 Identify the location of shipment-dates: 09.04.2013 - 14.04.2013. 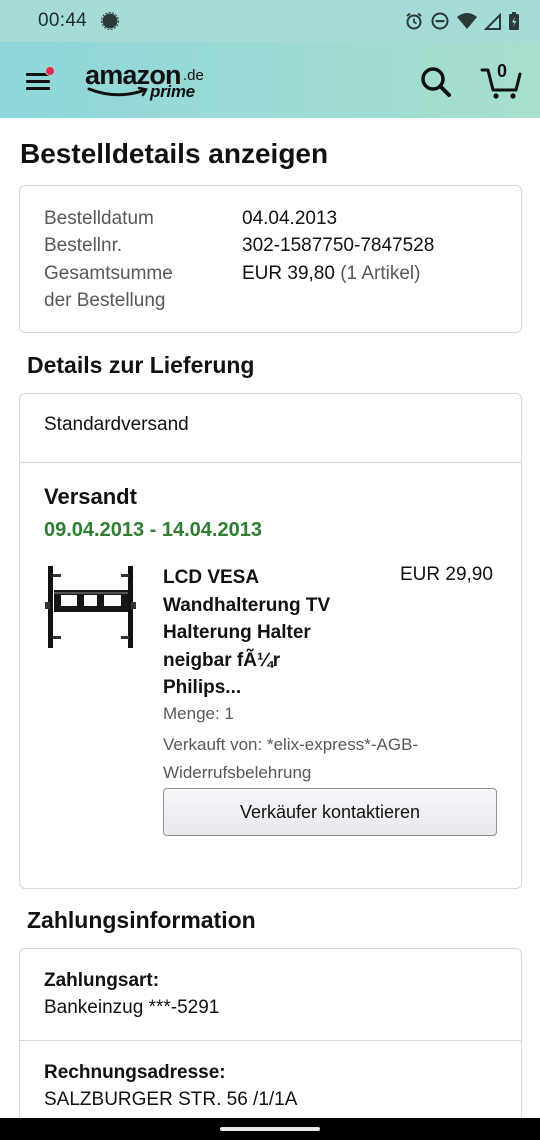
(153, 530).